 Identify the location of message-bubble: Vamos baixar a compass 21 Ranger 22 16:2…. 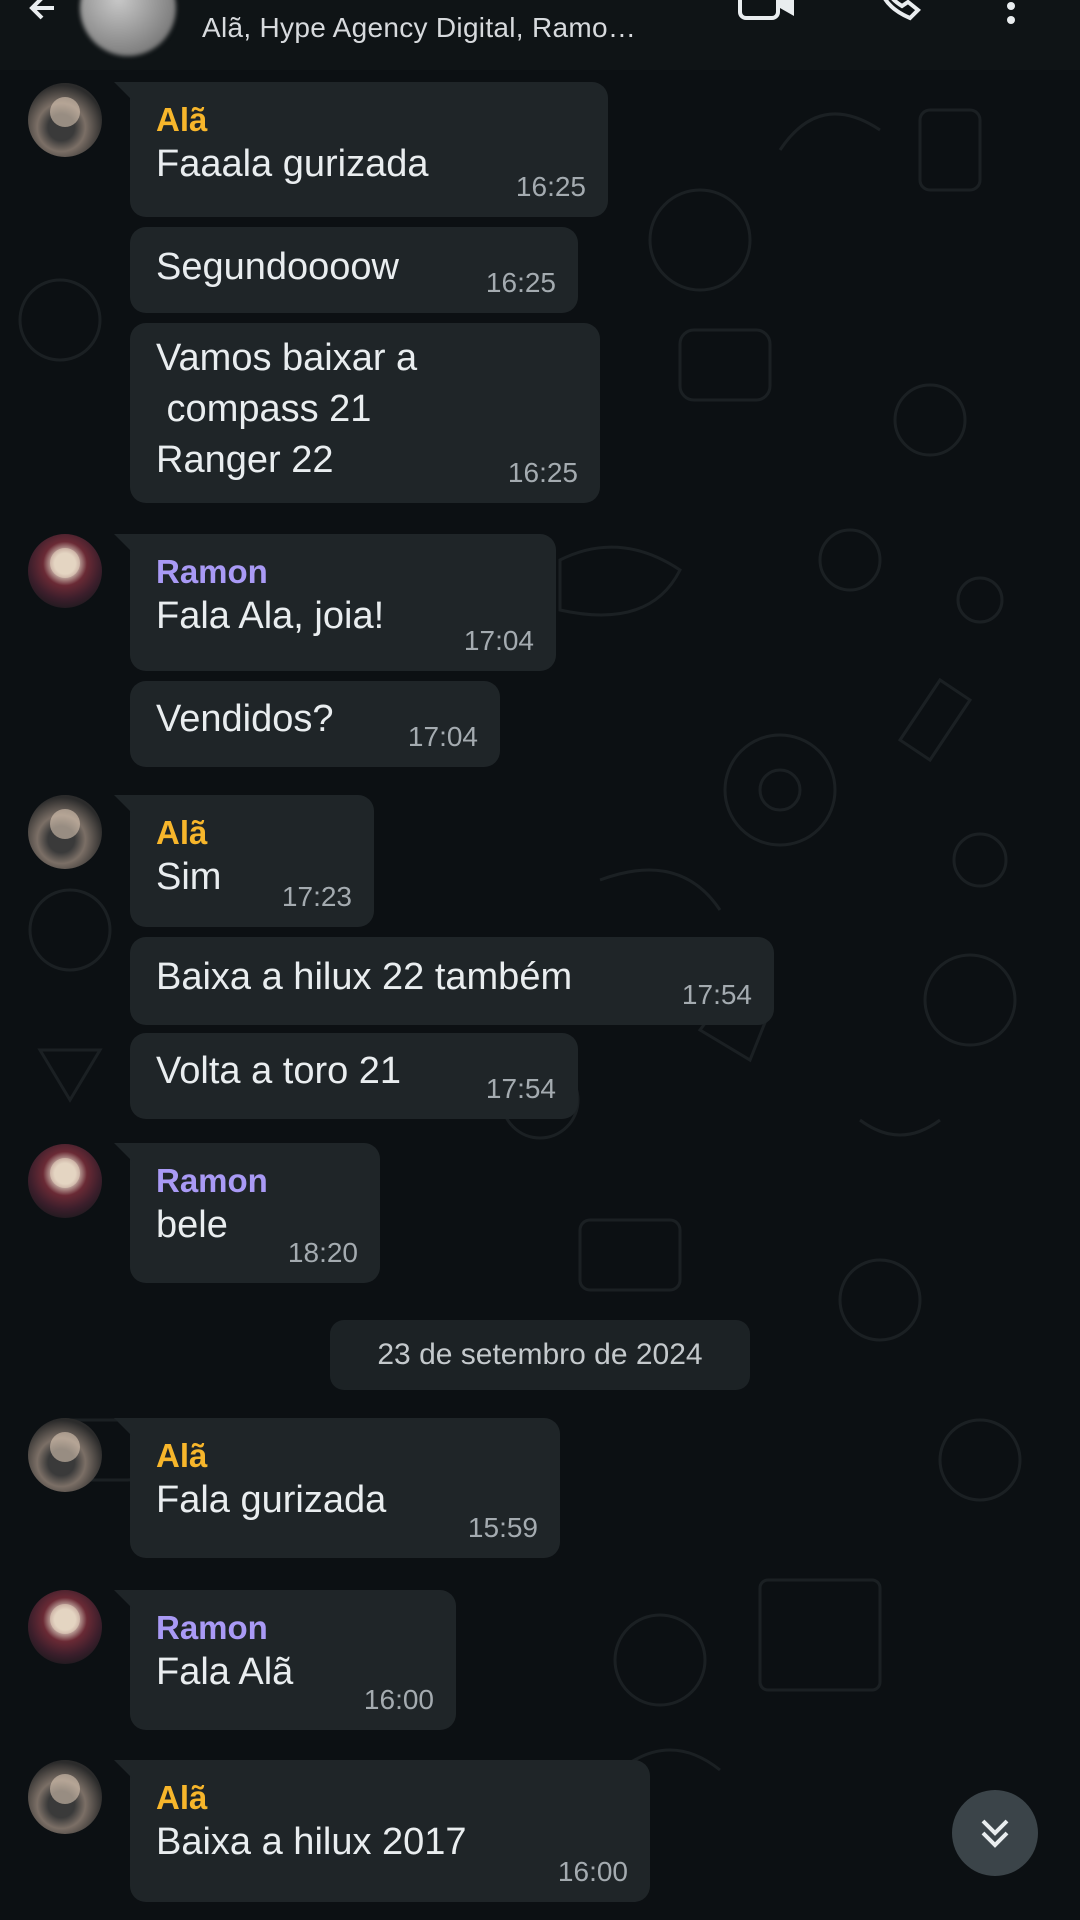
(365, 413).